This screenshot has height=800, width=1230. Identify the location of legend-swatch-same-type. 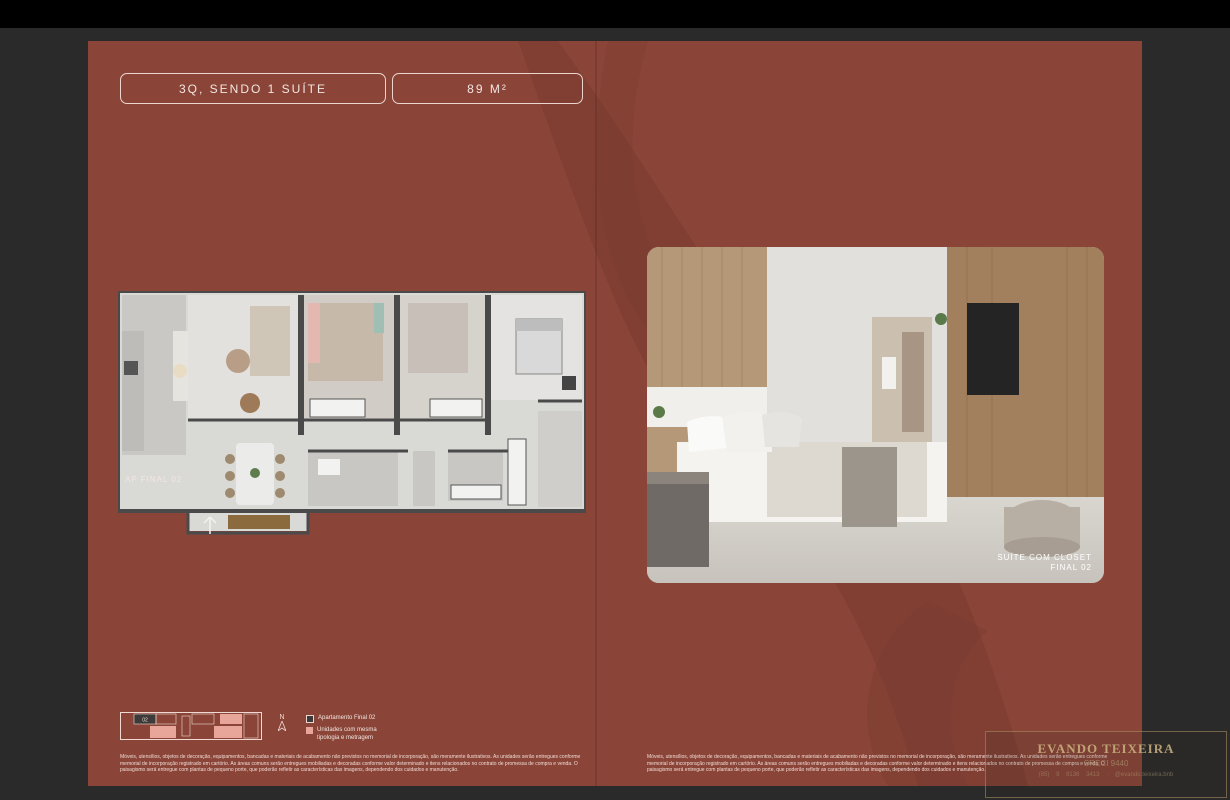
(309, 730).